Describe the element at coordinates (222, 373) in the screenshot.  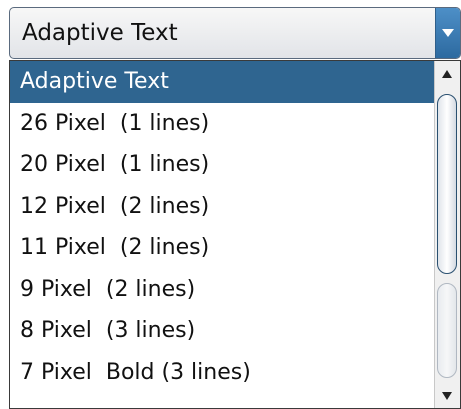
I see `dropdown-option: 7 Pixel Bold (3 lines)` at that location.